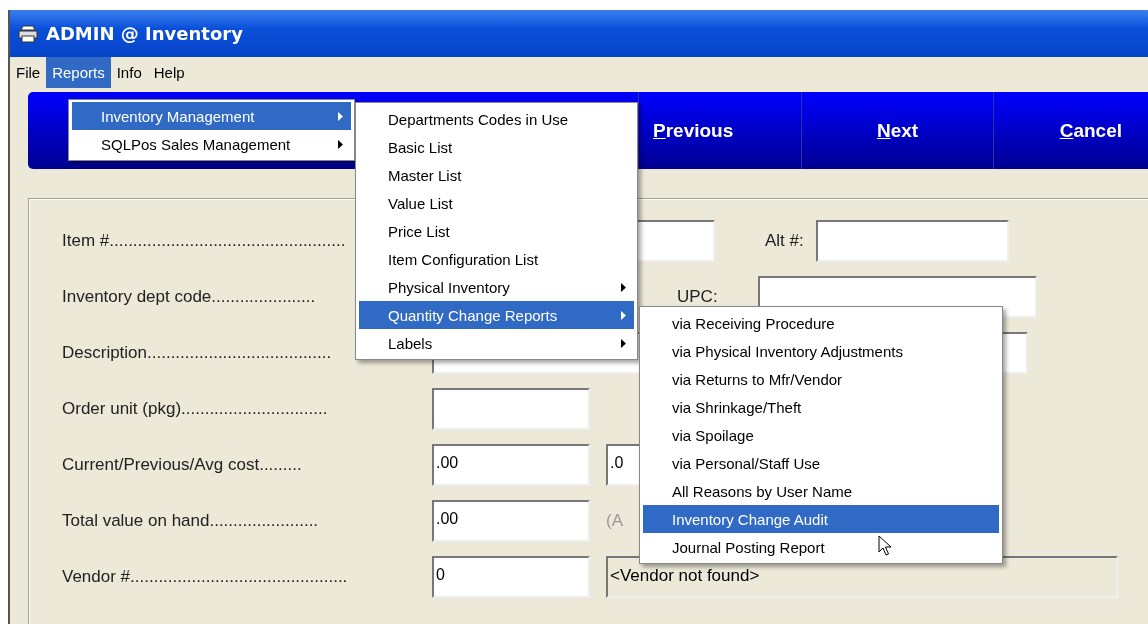 Image resolution: width=1148 pixels, height=624 pixels. I want to click on menu-item: Value List, so click(496, 203).